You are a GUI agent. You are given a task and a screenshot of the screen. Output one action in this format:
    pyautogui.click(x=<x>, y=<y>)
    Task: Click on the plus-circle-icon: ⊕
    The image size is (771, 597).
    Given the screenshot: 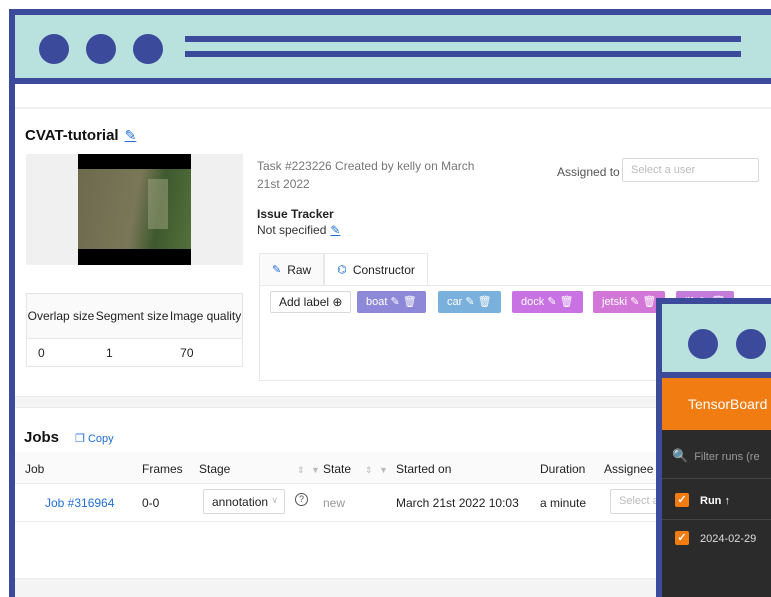 What is the action you would take?
    pyautogui.click(x=337, y=302)
    